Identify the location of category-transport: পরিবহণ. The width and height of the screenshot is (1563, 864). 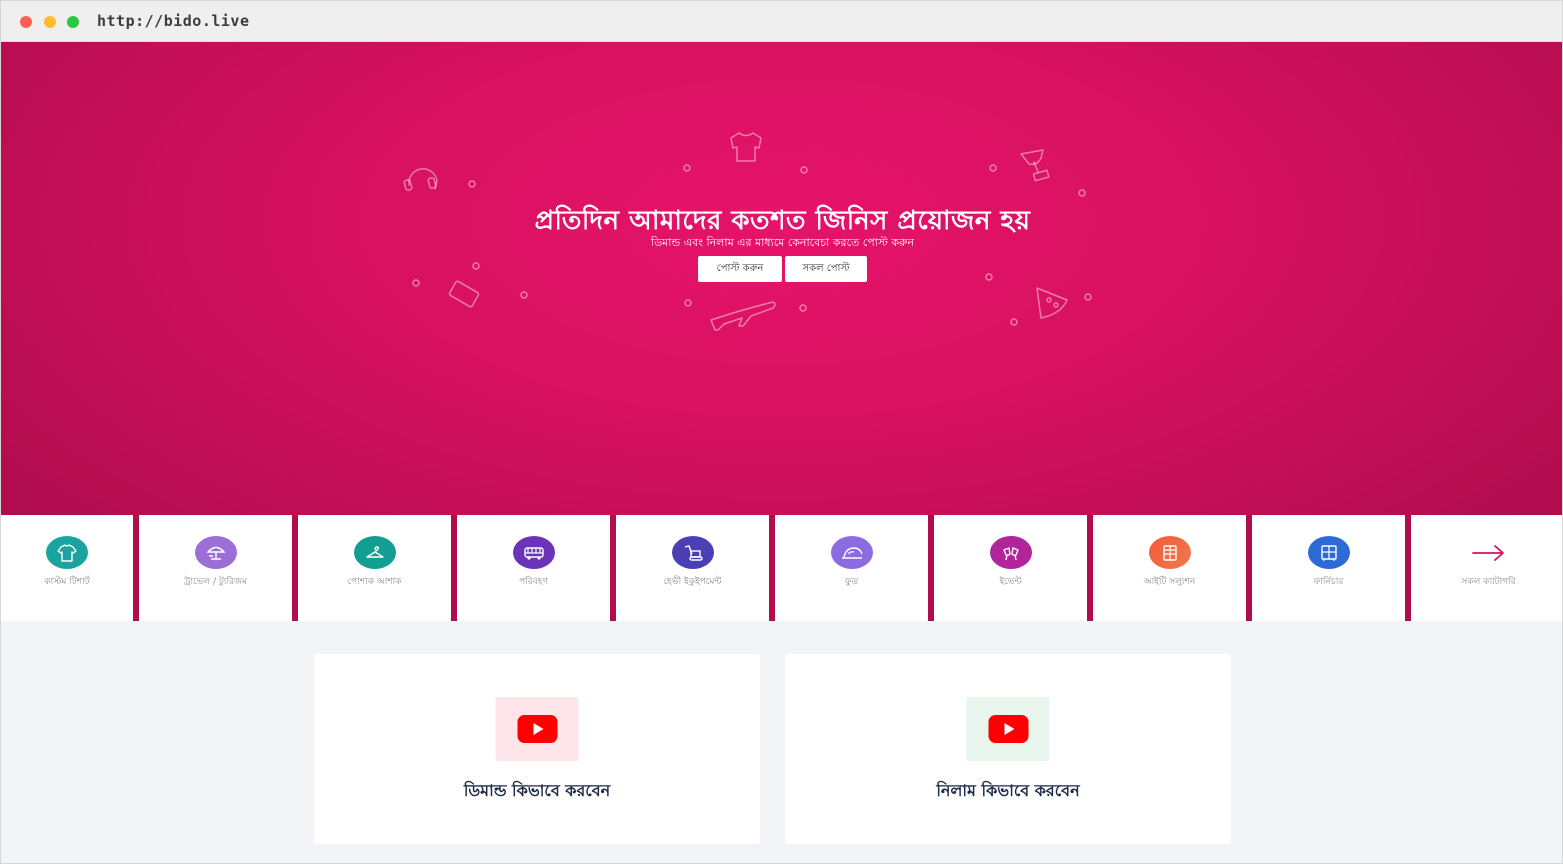
(533, 568).